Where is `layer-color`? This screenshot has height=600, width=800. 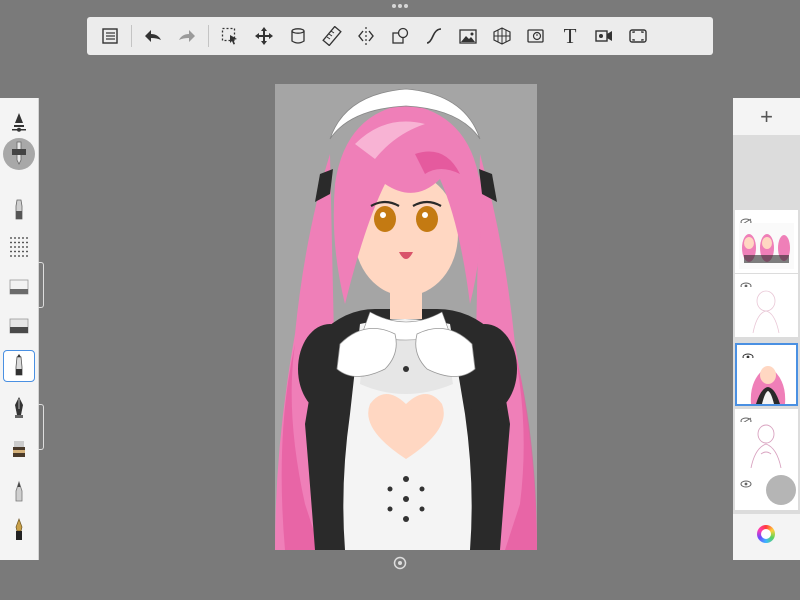 layer-color is located at coordinates (766, 374).